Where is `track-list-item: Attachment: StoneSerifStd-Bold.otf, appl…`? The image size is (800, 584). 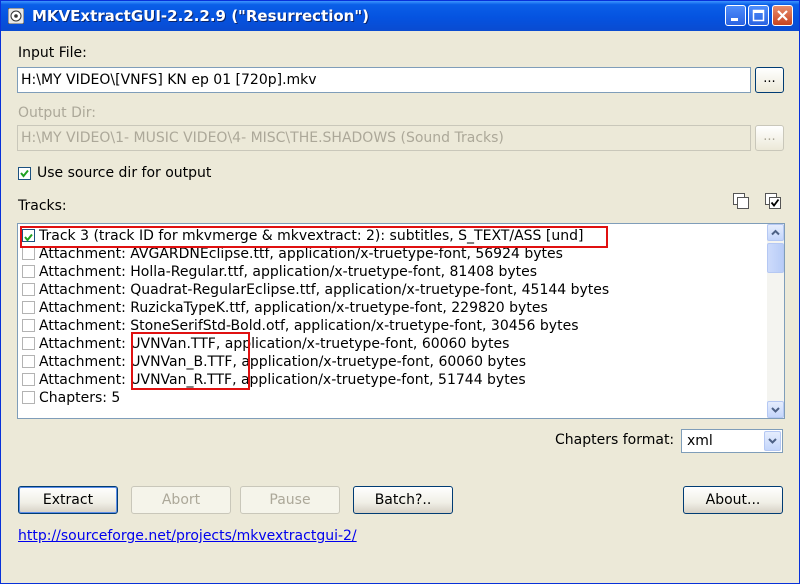 track-list-item: Attachment: StoneSerifStd-Bold.otf, appl… is located at coordinates (300, 326).